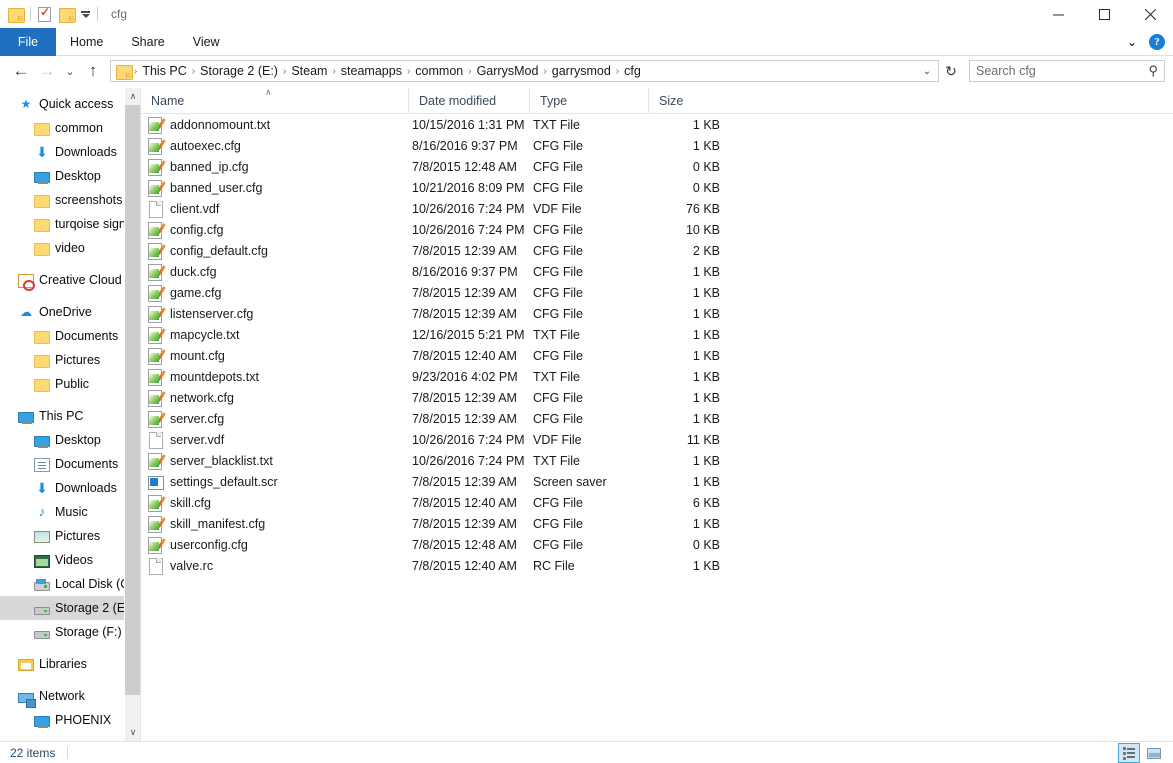 This screenshot has width=1173, height=763. Describe the element at coordinates (132, 732) in the screenshot. I see `scroll-down-icon: ∨` at that location.